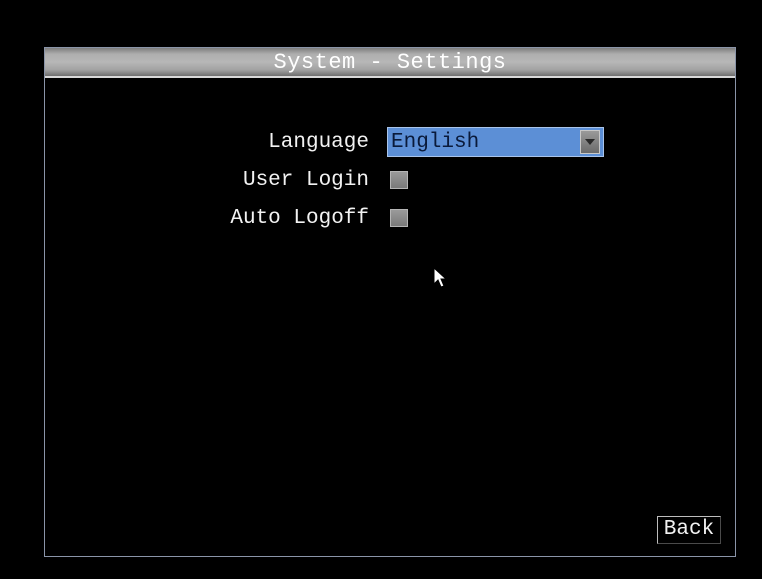 This screenshot has height=579, width=762. I want to click on language-label: Language, so click(318, 142).